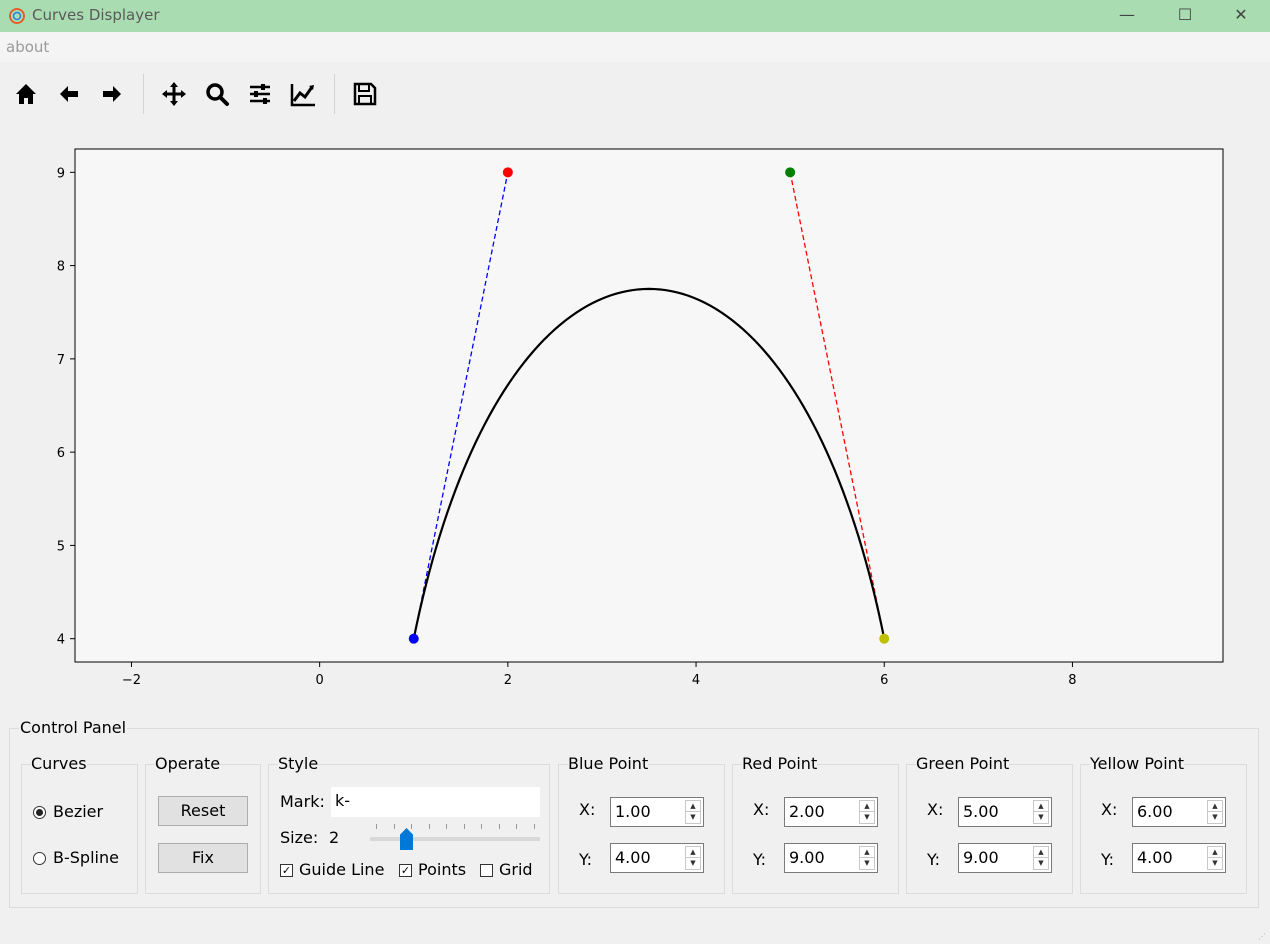 The height and width of the screenshot is (944, 1270). What do you see at coordinates (203, 858) in the screenshot?
I see `fix-button: Fix` at bounding box center [203, 858].